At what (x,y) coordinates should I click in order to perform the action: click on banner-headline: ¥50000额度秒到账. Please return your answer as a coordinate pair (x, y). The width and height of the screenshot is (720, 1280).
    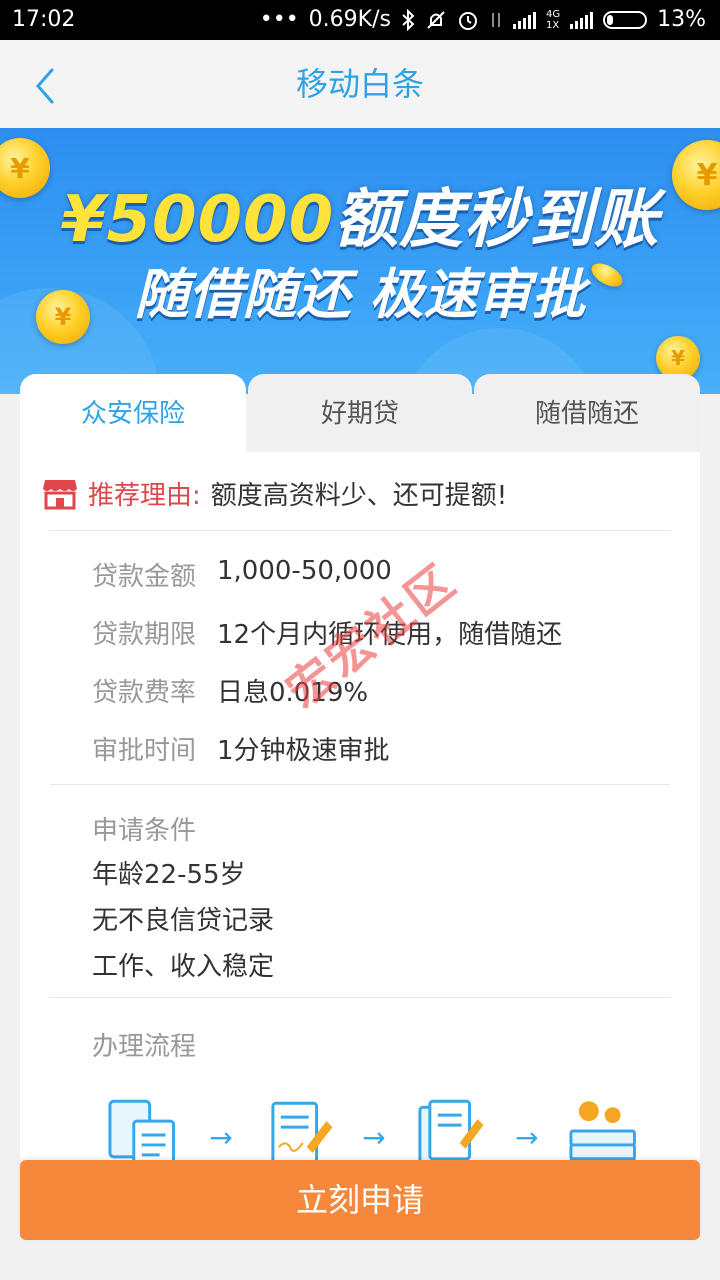
    Looking at the image, I should click on (360, 214).